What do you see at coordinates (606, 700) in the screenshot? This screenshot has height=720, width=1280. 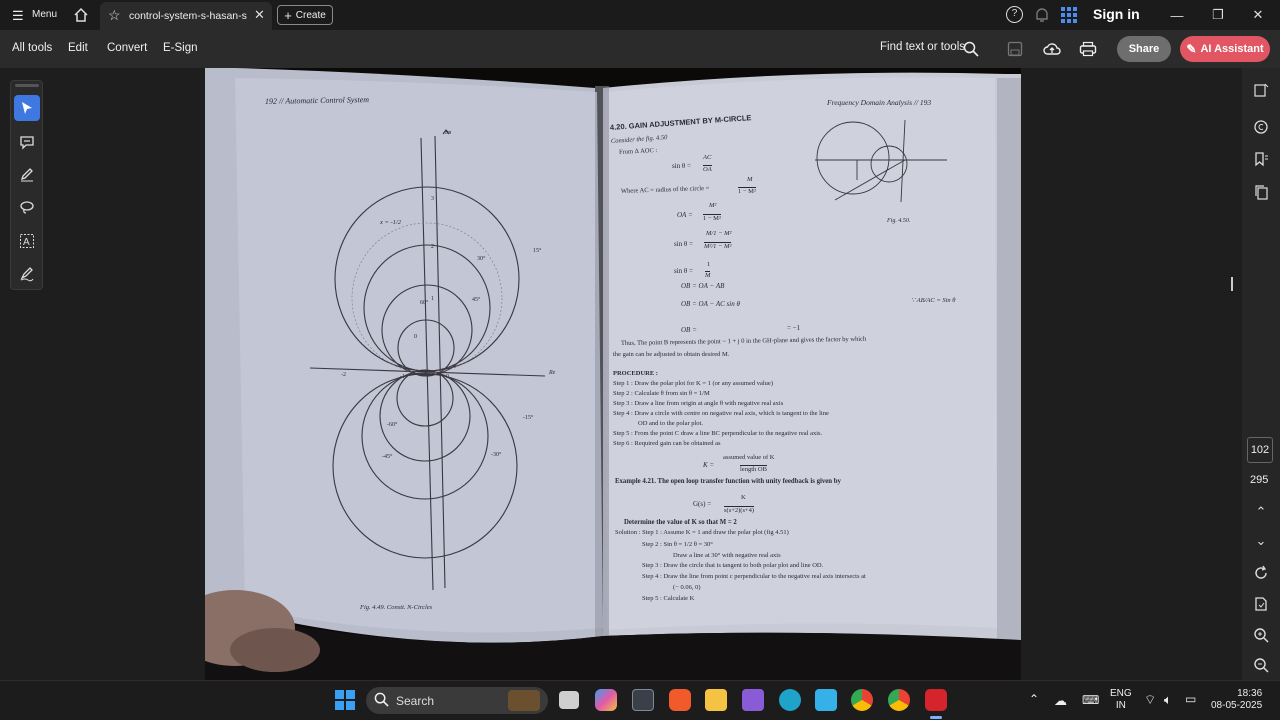 I see `copilot-icon` at bounding box center [606, 700].